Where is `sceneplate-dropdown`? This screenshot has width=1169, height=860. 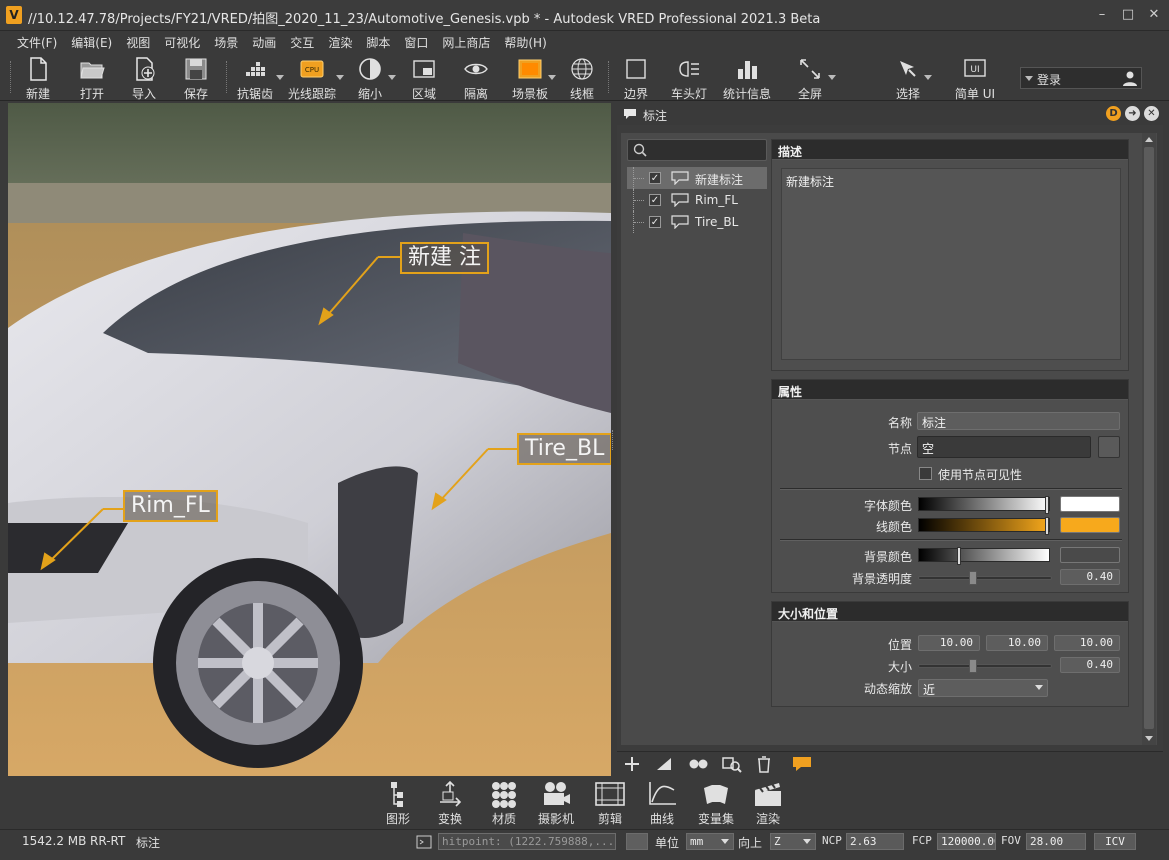
sceneplate-dropdown is located at coordinates (552, 77).